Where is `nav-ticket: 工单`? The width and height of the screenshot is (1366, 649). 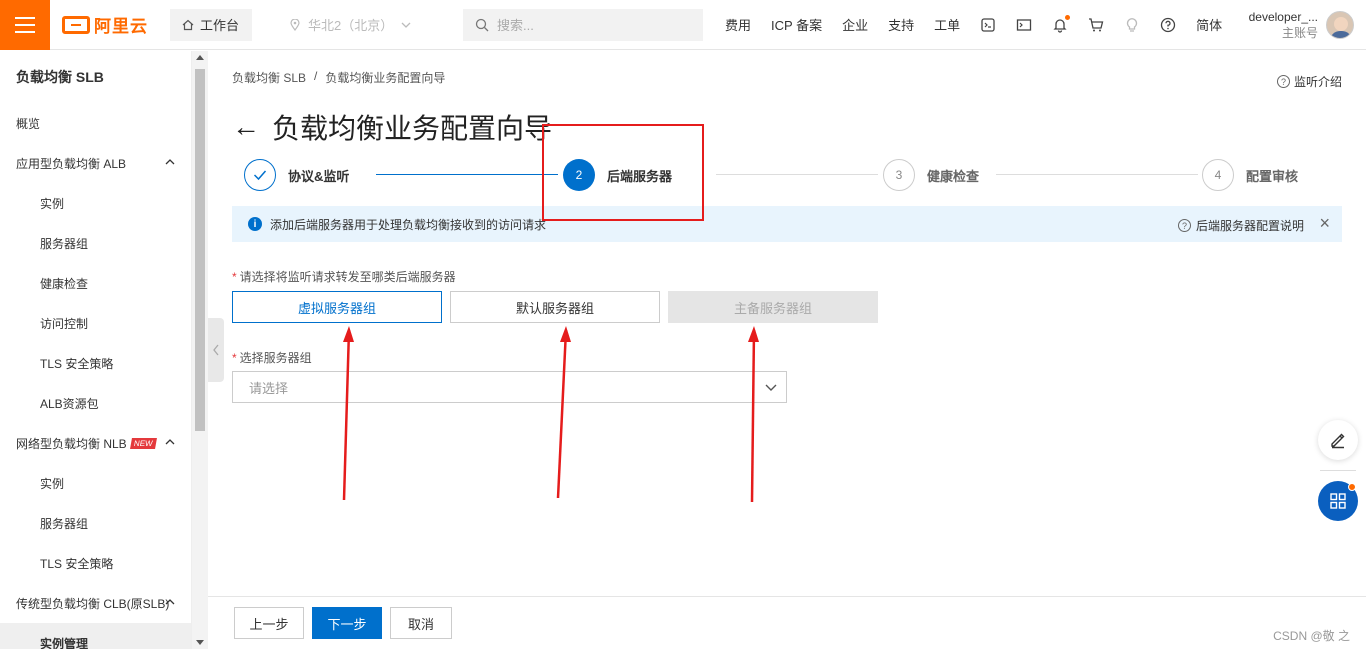
nav-ticket: 工单 is located at coordinates (947, 24).